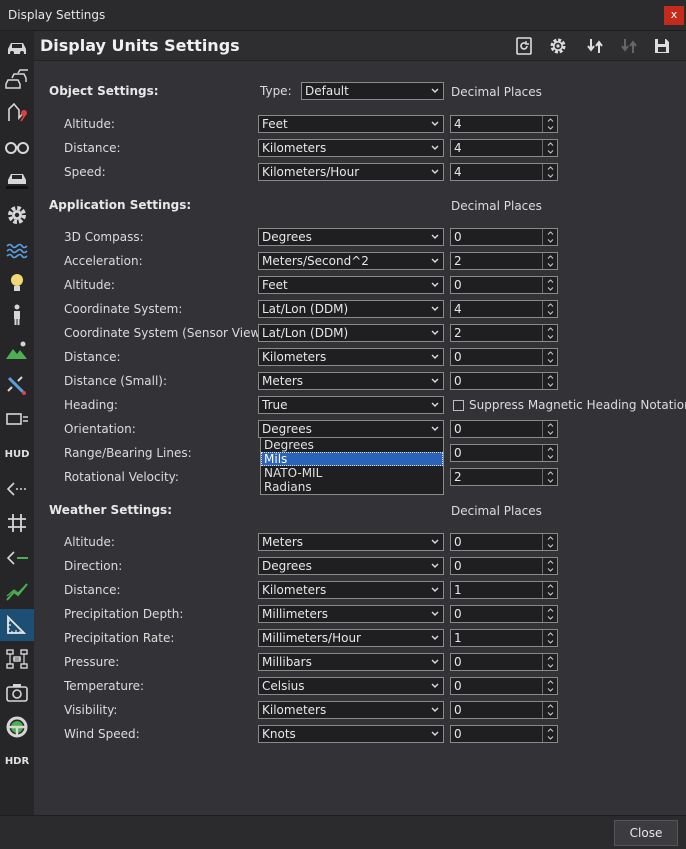  I want to click on object-speed-decimals-spinbox: 4, so click(504, 172).